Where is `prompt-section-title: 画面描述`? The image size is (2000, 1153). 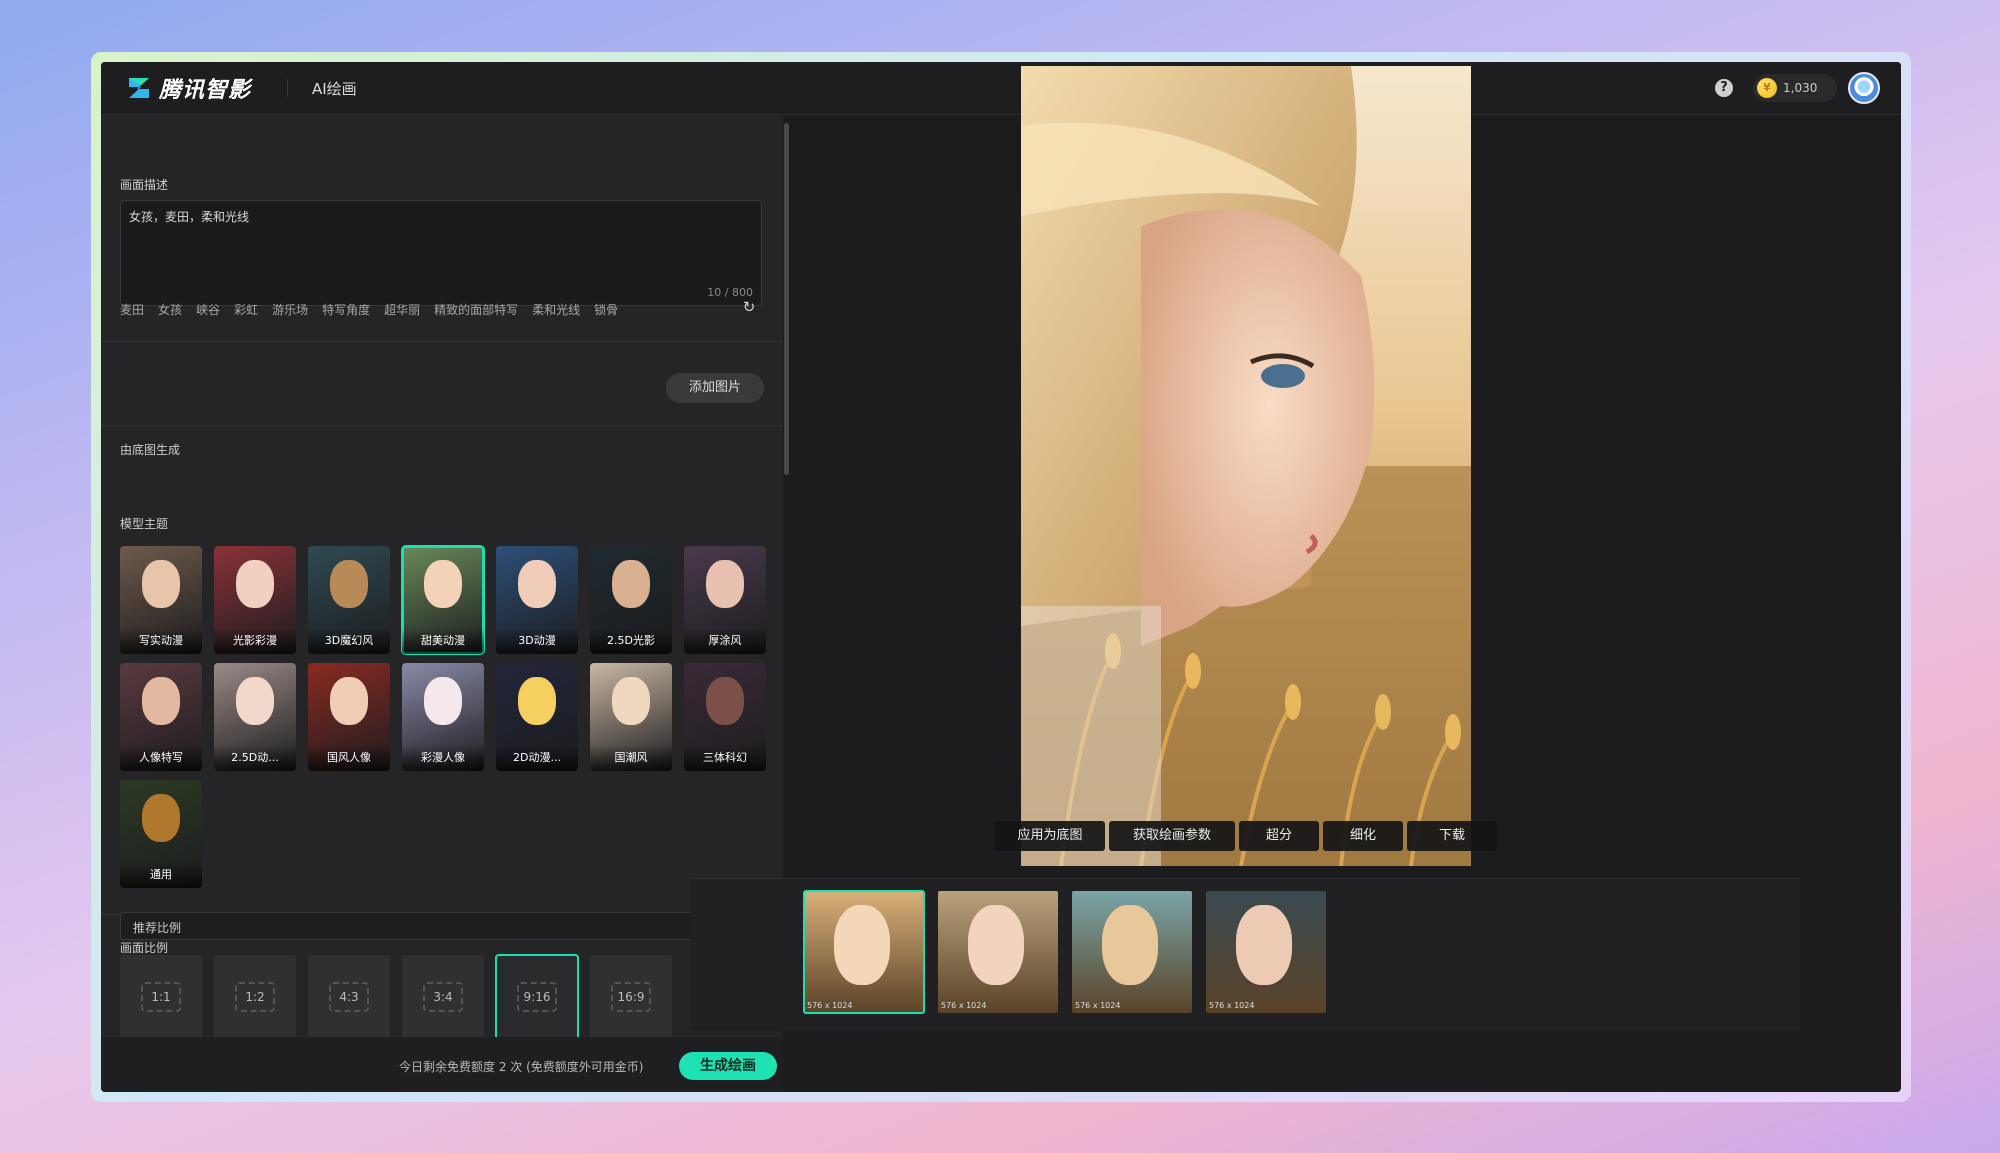
prompt-section-title: 画面描述 is located at coordinates (144, 185).